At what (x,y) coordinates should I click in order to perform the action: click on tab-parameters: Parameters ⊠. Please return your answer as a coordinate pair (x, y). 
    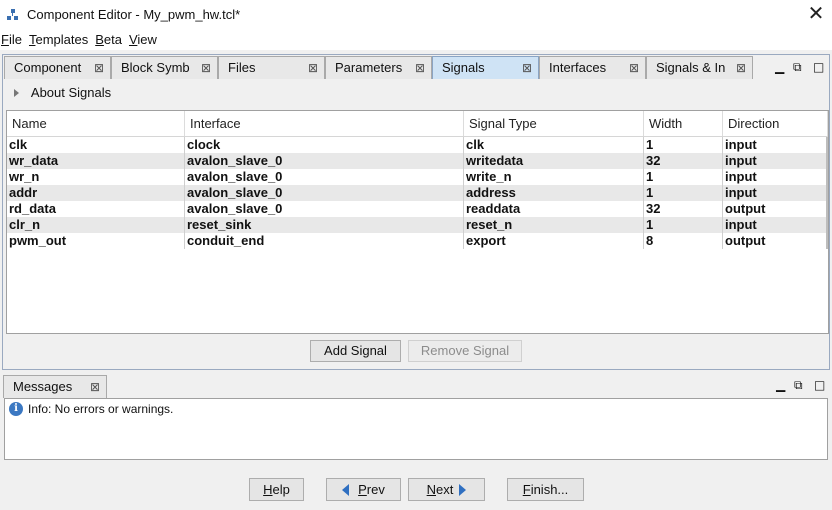
    Looking at the image, I should click on (378, 67).